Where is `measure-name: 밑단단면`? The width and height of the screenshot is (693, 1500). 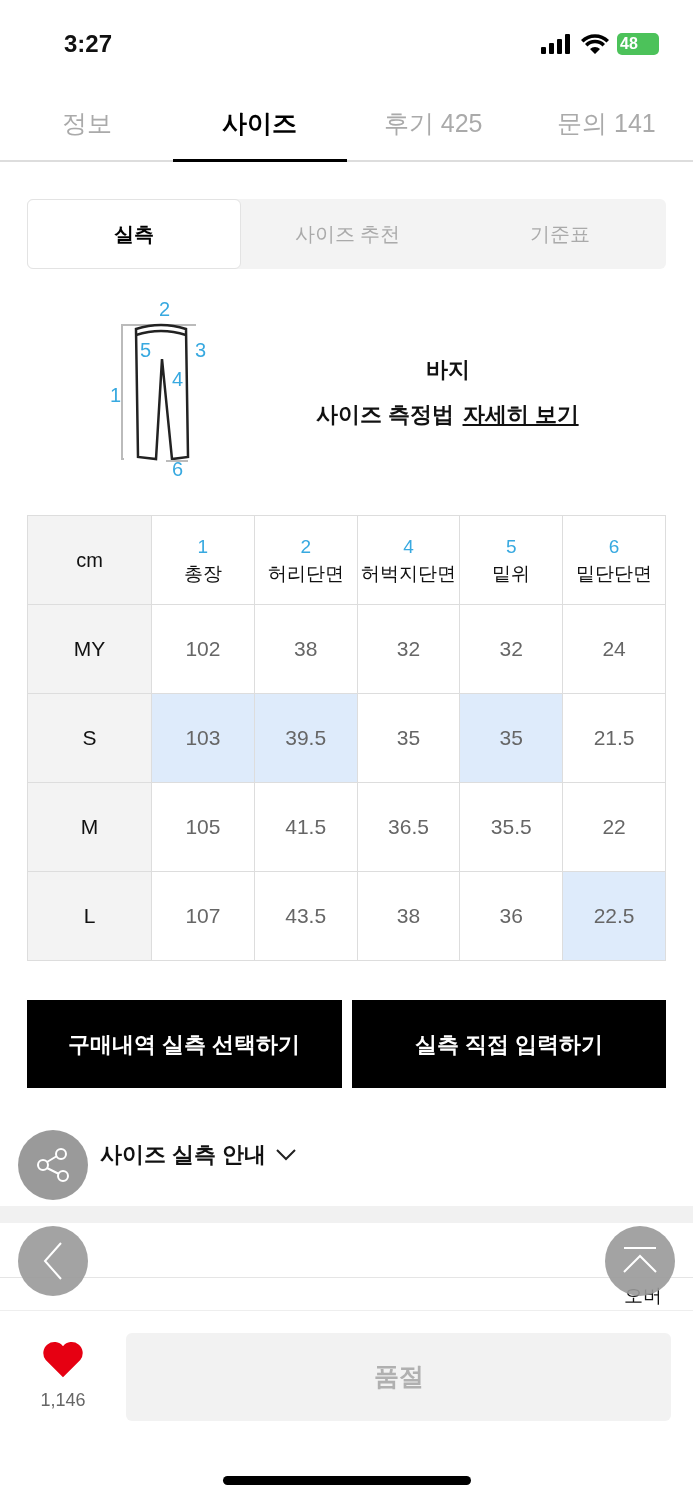
measure-name: 밑단단면 is located at coordinates (614, 574).